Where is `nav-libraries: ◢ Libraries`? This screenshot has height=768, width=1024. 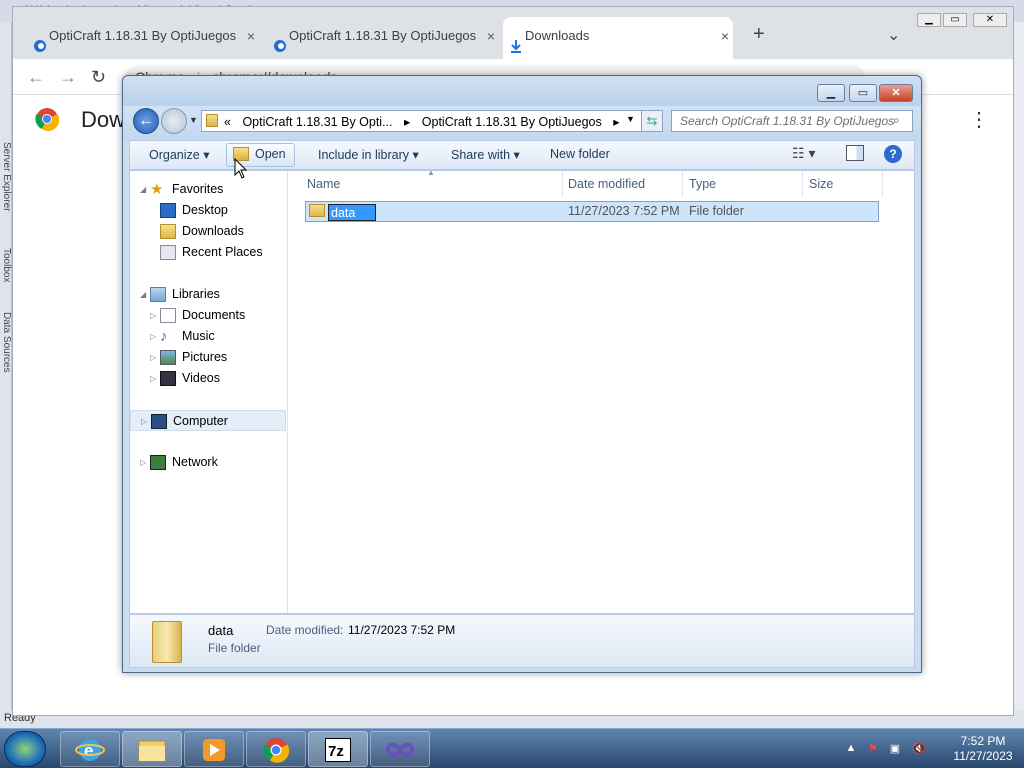
nav-libraries: ◢ Libraries is located at coordinates (208, 294).